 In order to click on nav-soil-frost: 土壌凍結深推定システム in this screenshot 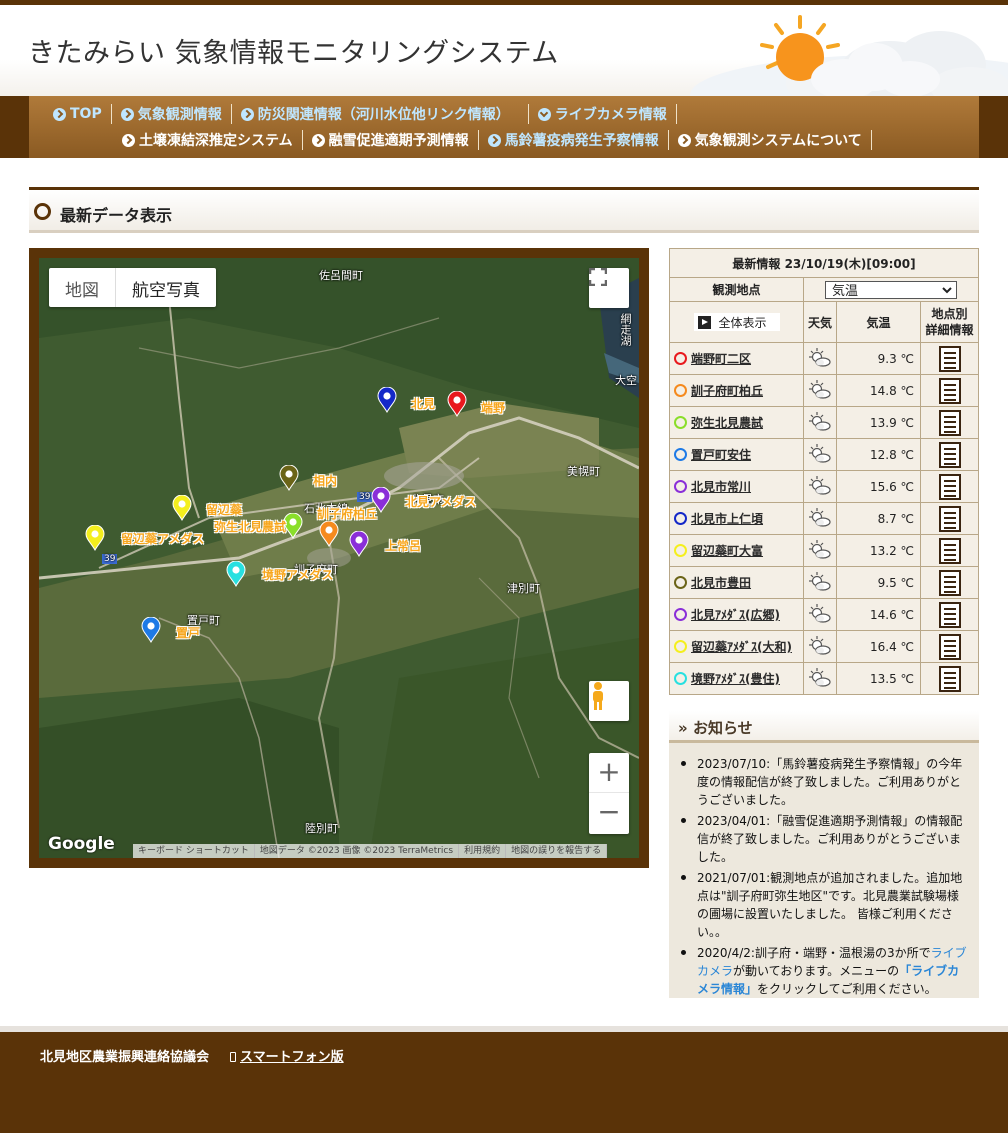, I will do `click(208, 140)`.